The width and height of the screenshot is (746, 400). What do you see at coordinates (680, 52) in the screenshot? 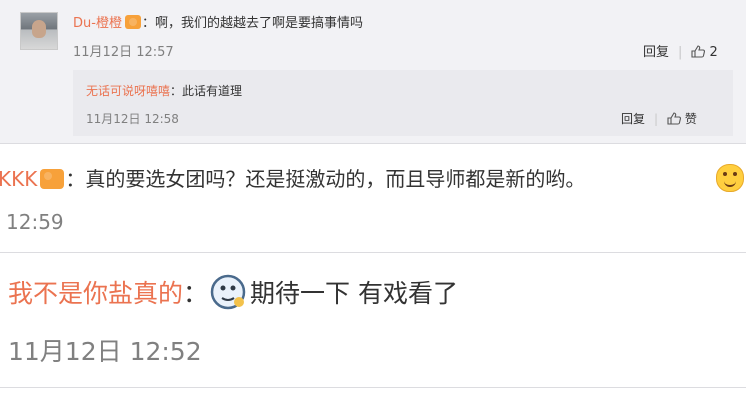
I see `comment-actions: 回复 | 2` at bounding box center [680, 52].